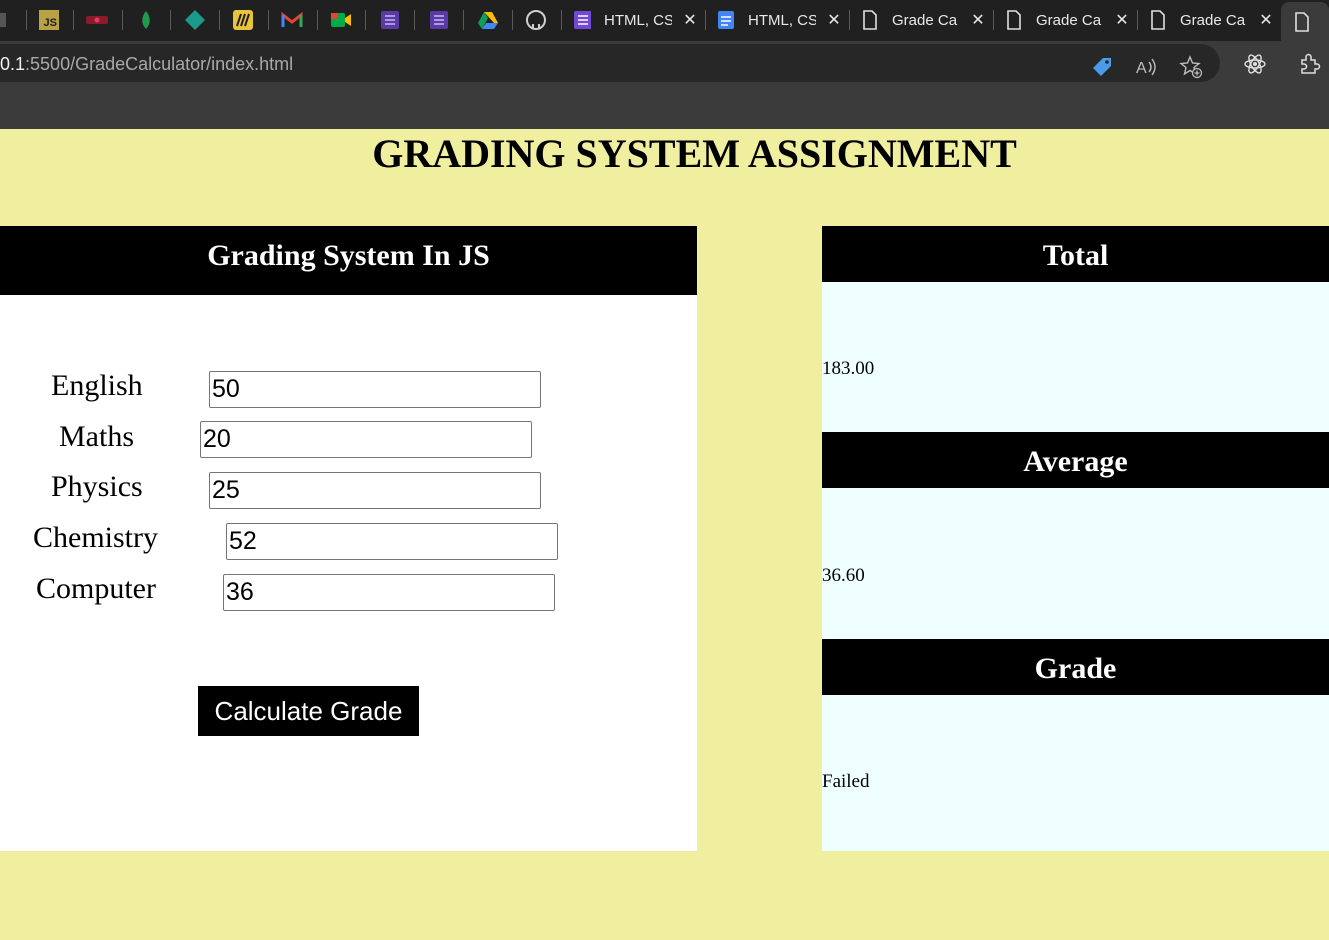 The height and width of the screenshot is (940, 1329). I want to click on chemistry-input, so click(392, 541).